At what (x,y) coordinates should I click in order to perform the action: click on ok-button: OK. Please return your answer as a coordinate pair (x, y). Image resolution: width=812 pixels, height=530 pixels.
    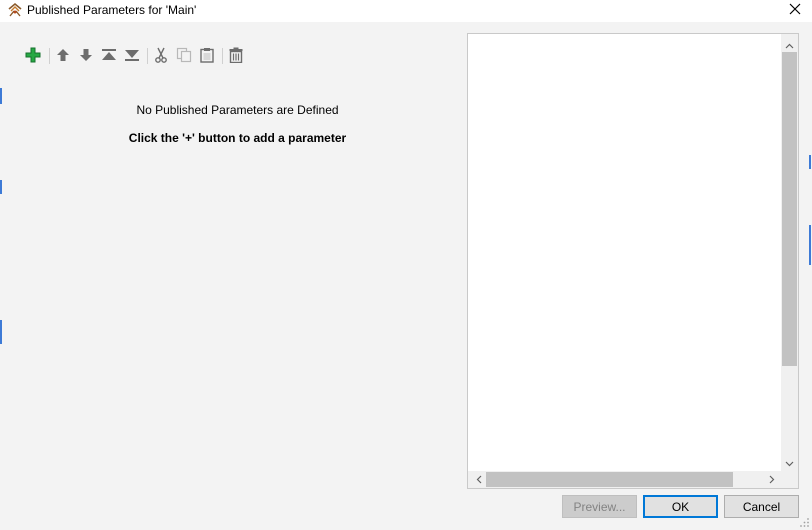
    Looking at the image, I should click on (680, 506).